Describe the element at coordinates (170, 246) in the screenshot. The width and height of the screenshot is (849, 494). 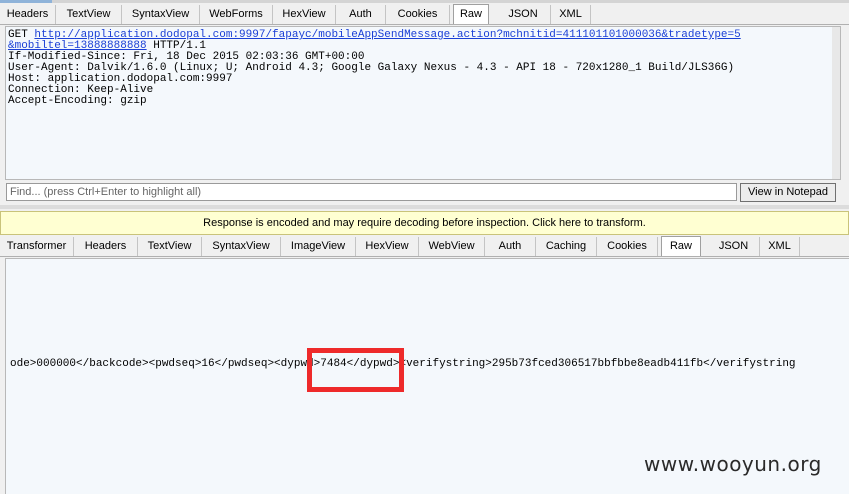
I see `response-tab-textview: TextView` at that location.